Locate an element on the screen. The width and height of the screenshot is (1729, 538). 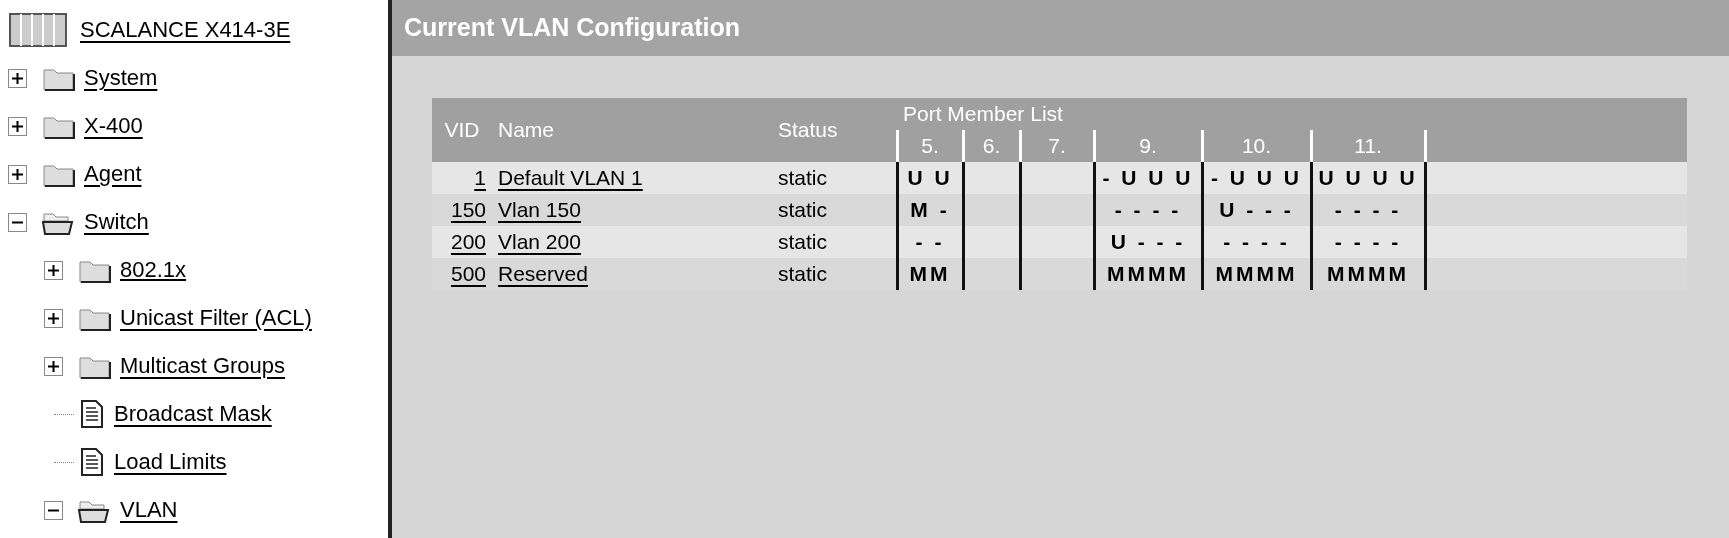
tree-item: 802.1x is located at coordinates (153, 270).